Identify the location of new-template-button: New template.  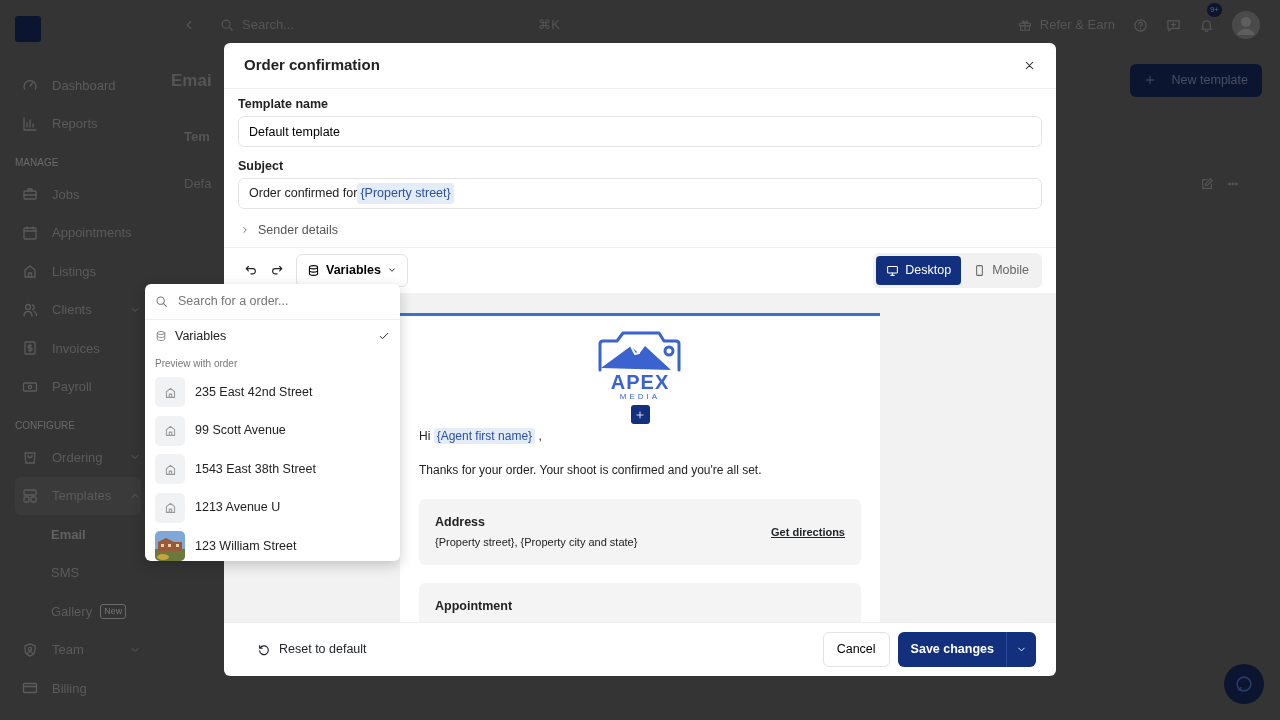
(1195, 80).